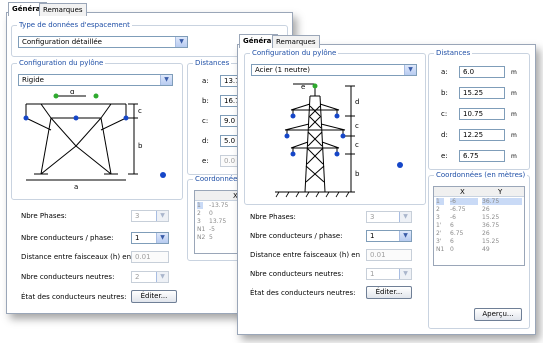 The image size is (543, 343). What do you see at coordinates (150, 277) in the screenshot?
I see `back-neutral-select: 2 ▼` at bounding box center [150, 277].